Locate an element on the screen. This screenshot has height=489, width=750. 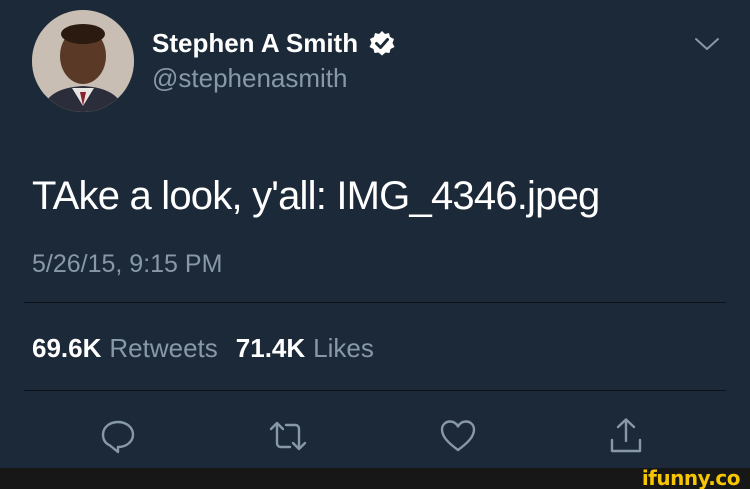
display-name: Stephen A Smith is located at coordinates (255, 43).